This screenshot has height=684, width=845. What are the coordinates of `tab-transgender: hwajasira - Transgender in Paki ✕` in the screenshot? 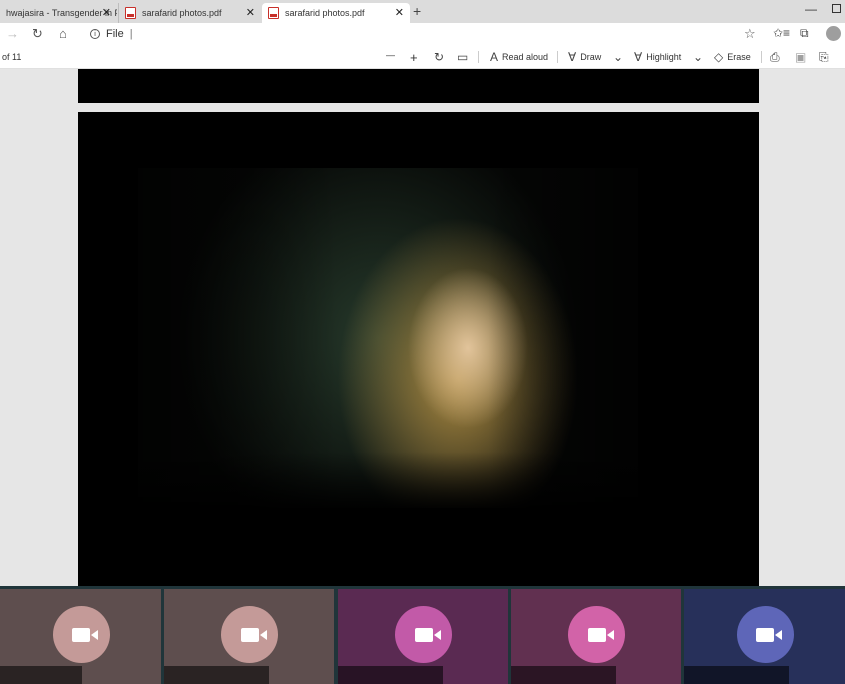 It's located at (58, 13).